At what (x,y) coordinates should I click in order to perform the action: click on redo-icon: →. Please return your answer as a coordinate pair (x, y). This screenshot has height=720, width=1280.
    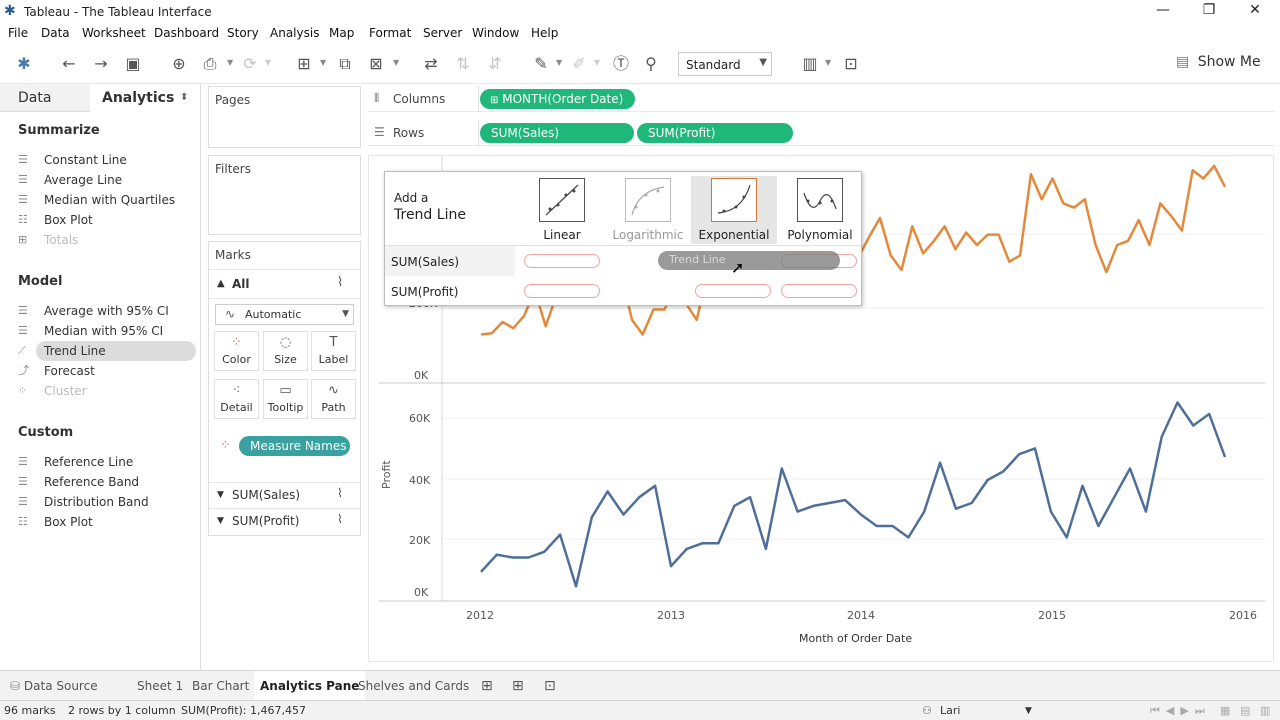
    Looking at the image, I should click on (101, 64).